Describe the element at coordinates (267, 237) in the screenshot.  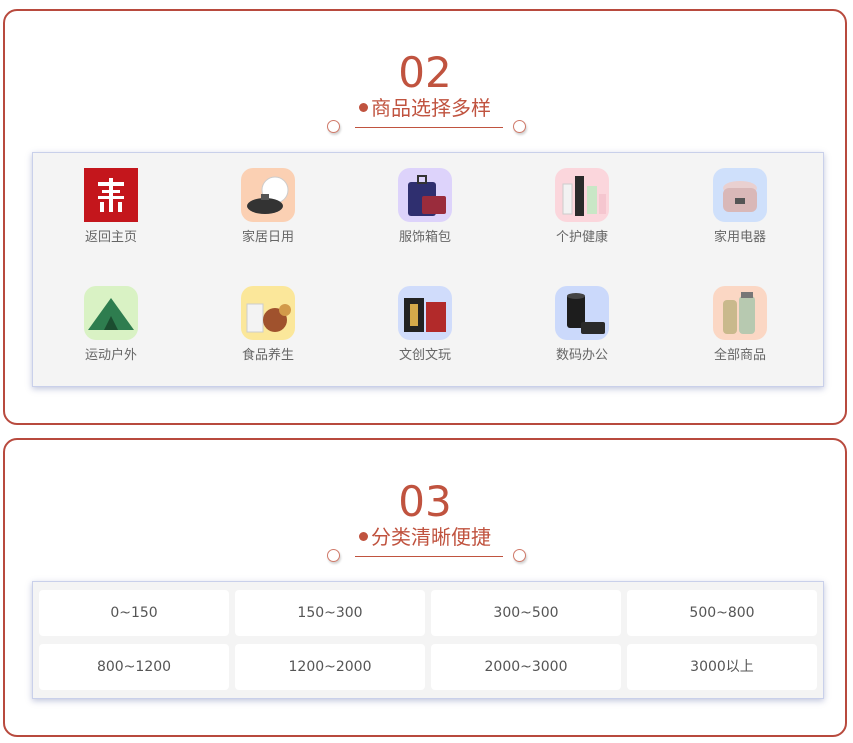
I see `category-label: 家居日用` at that location.